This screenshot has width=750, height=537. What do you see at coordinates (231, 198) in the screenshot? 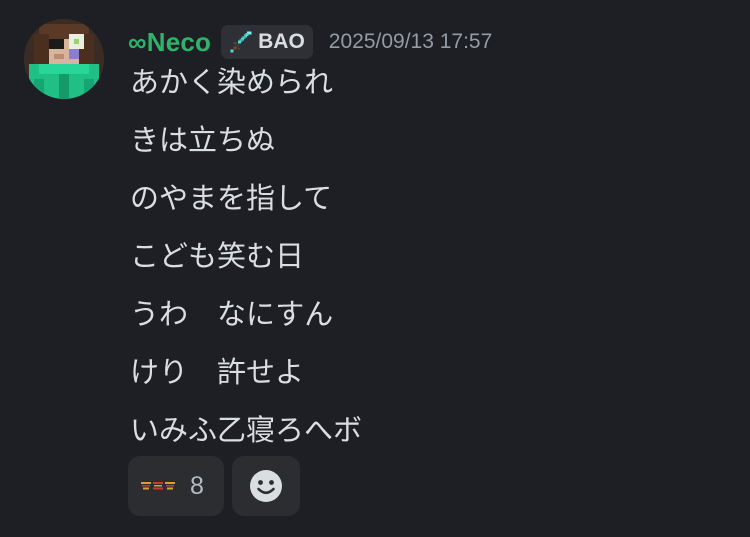
I see `message-line: のやまを指して` at bounding box center [231, 198].